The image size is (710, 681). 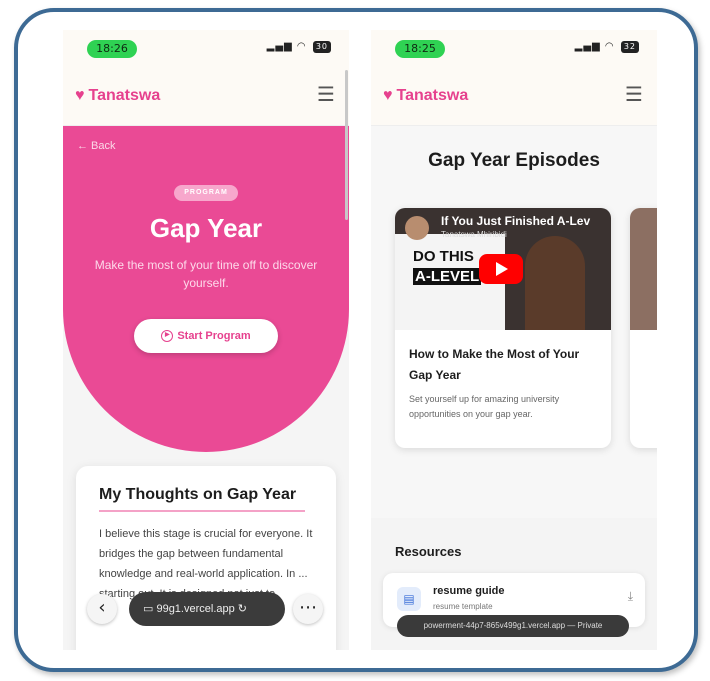 I want to click on battery-icon: 32, so click(x=629, y=47).